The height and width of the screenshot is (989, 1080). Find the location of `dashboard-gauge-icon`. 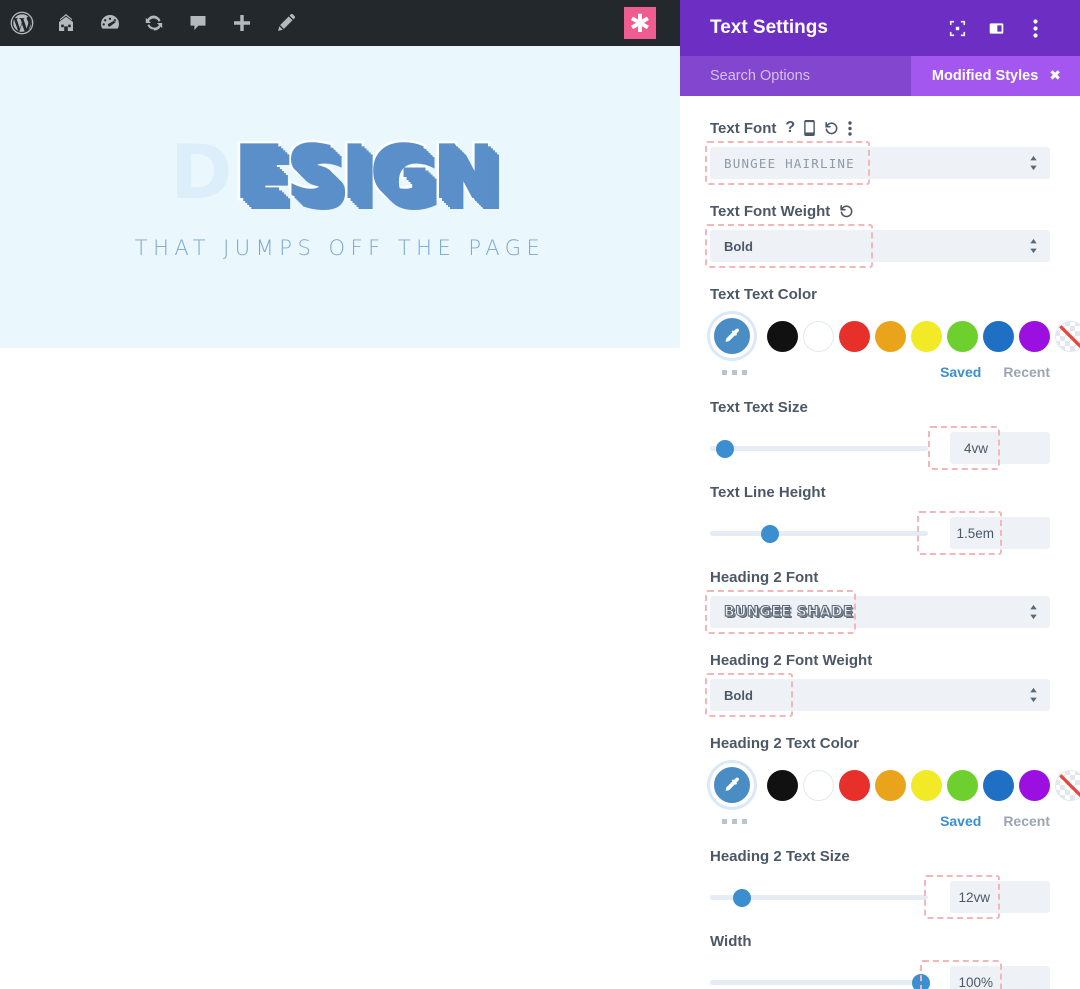

dashboard-gauge-icon is located at coordinates (110, 23).